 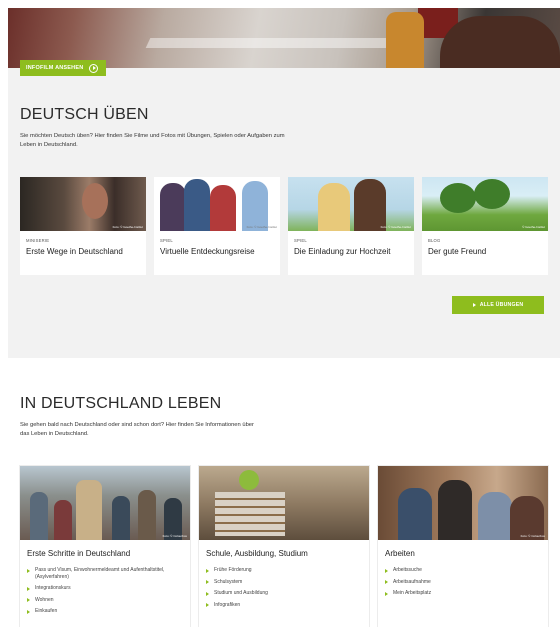 I want to click on woman-portrait, so click(x=95, y=201).